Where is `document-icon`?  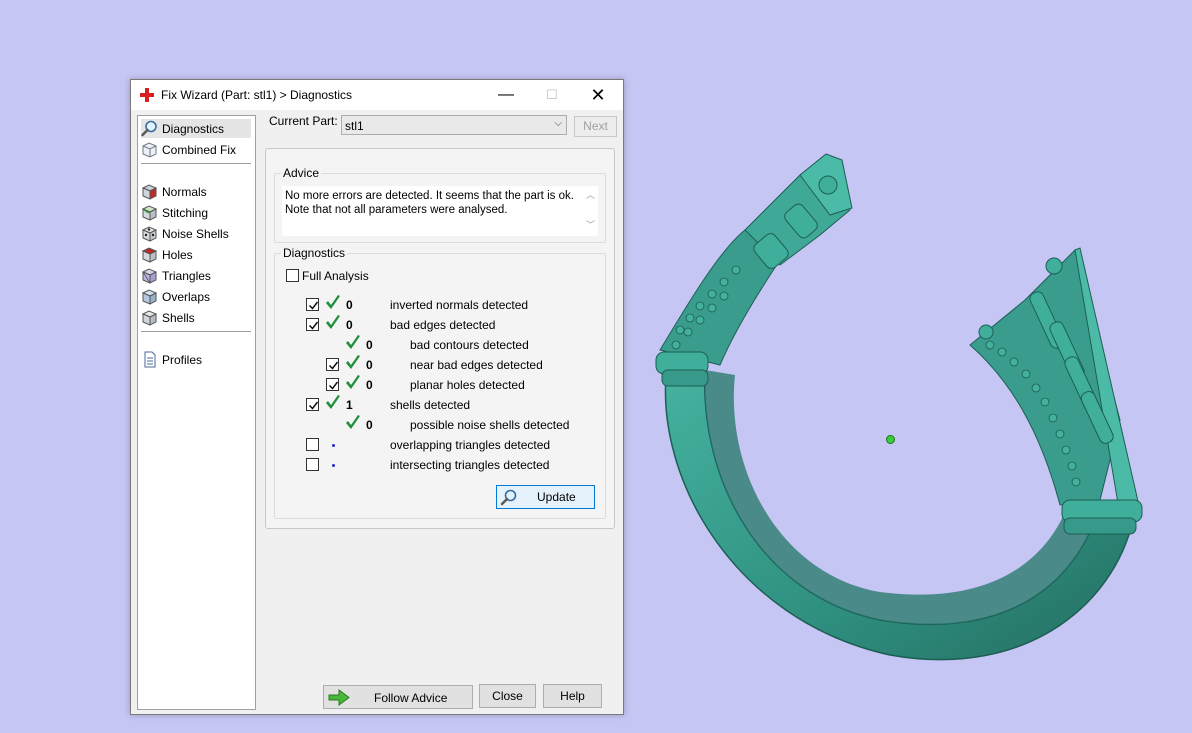
document-icon is located at coordinates (150, 359).